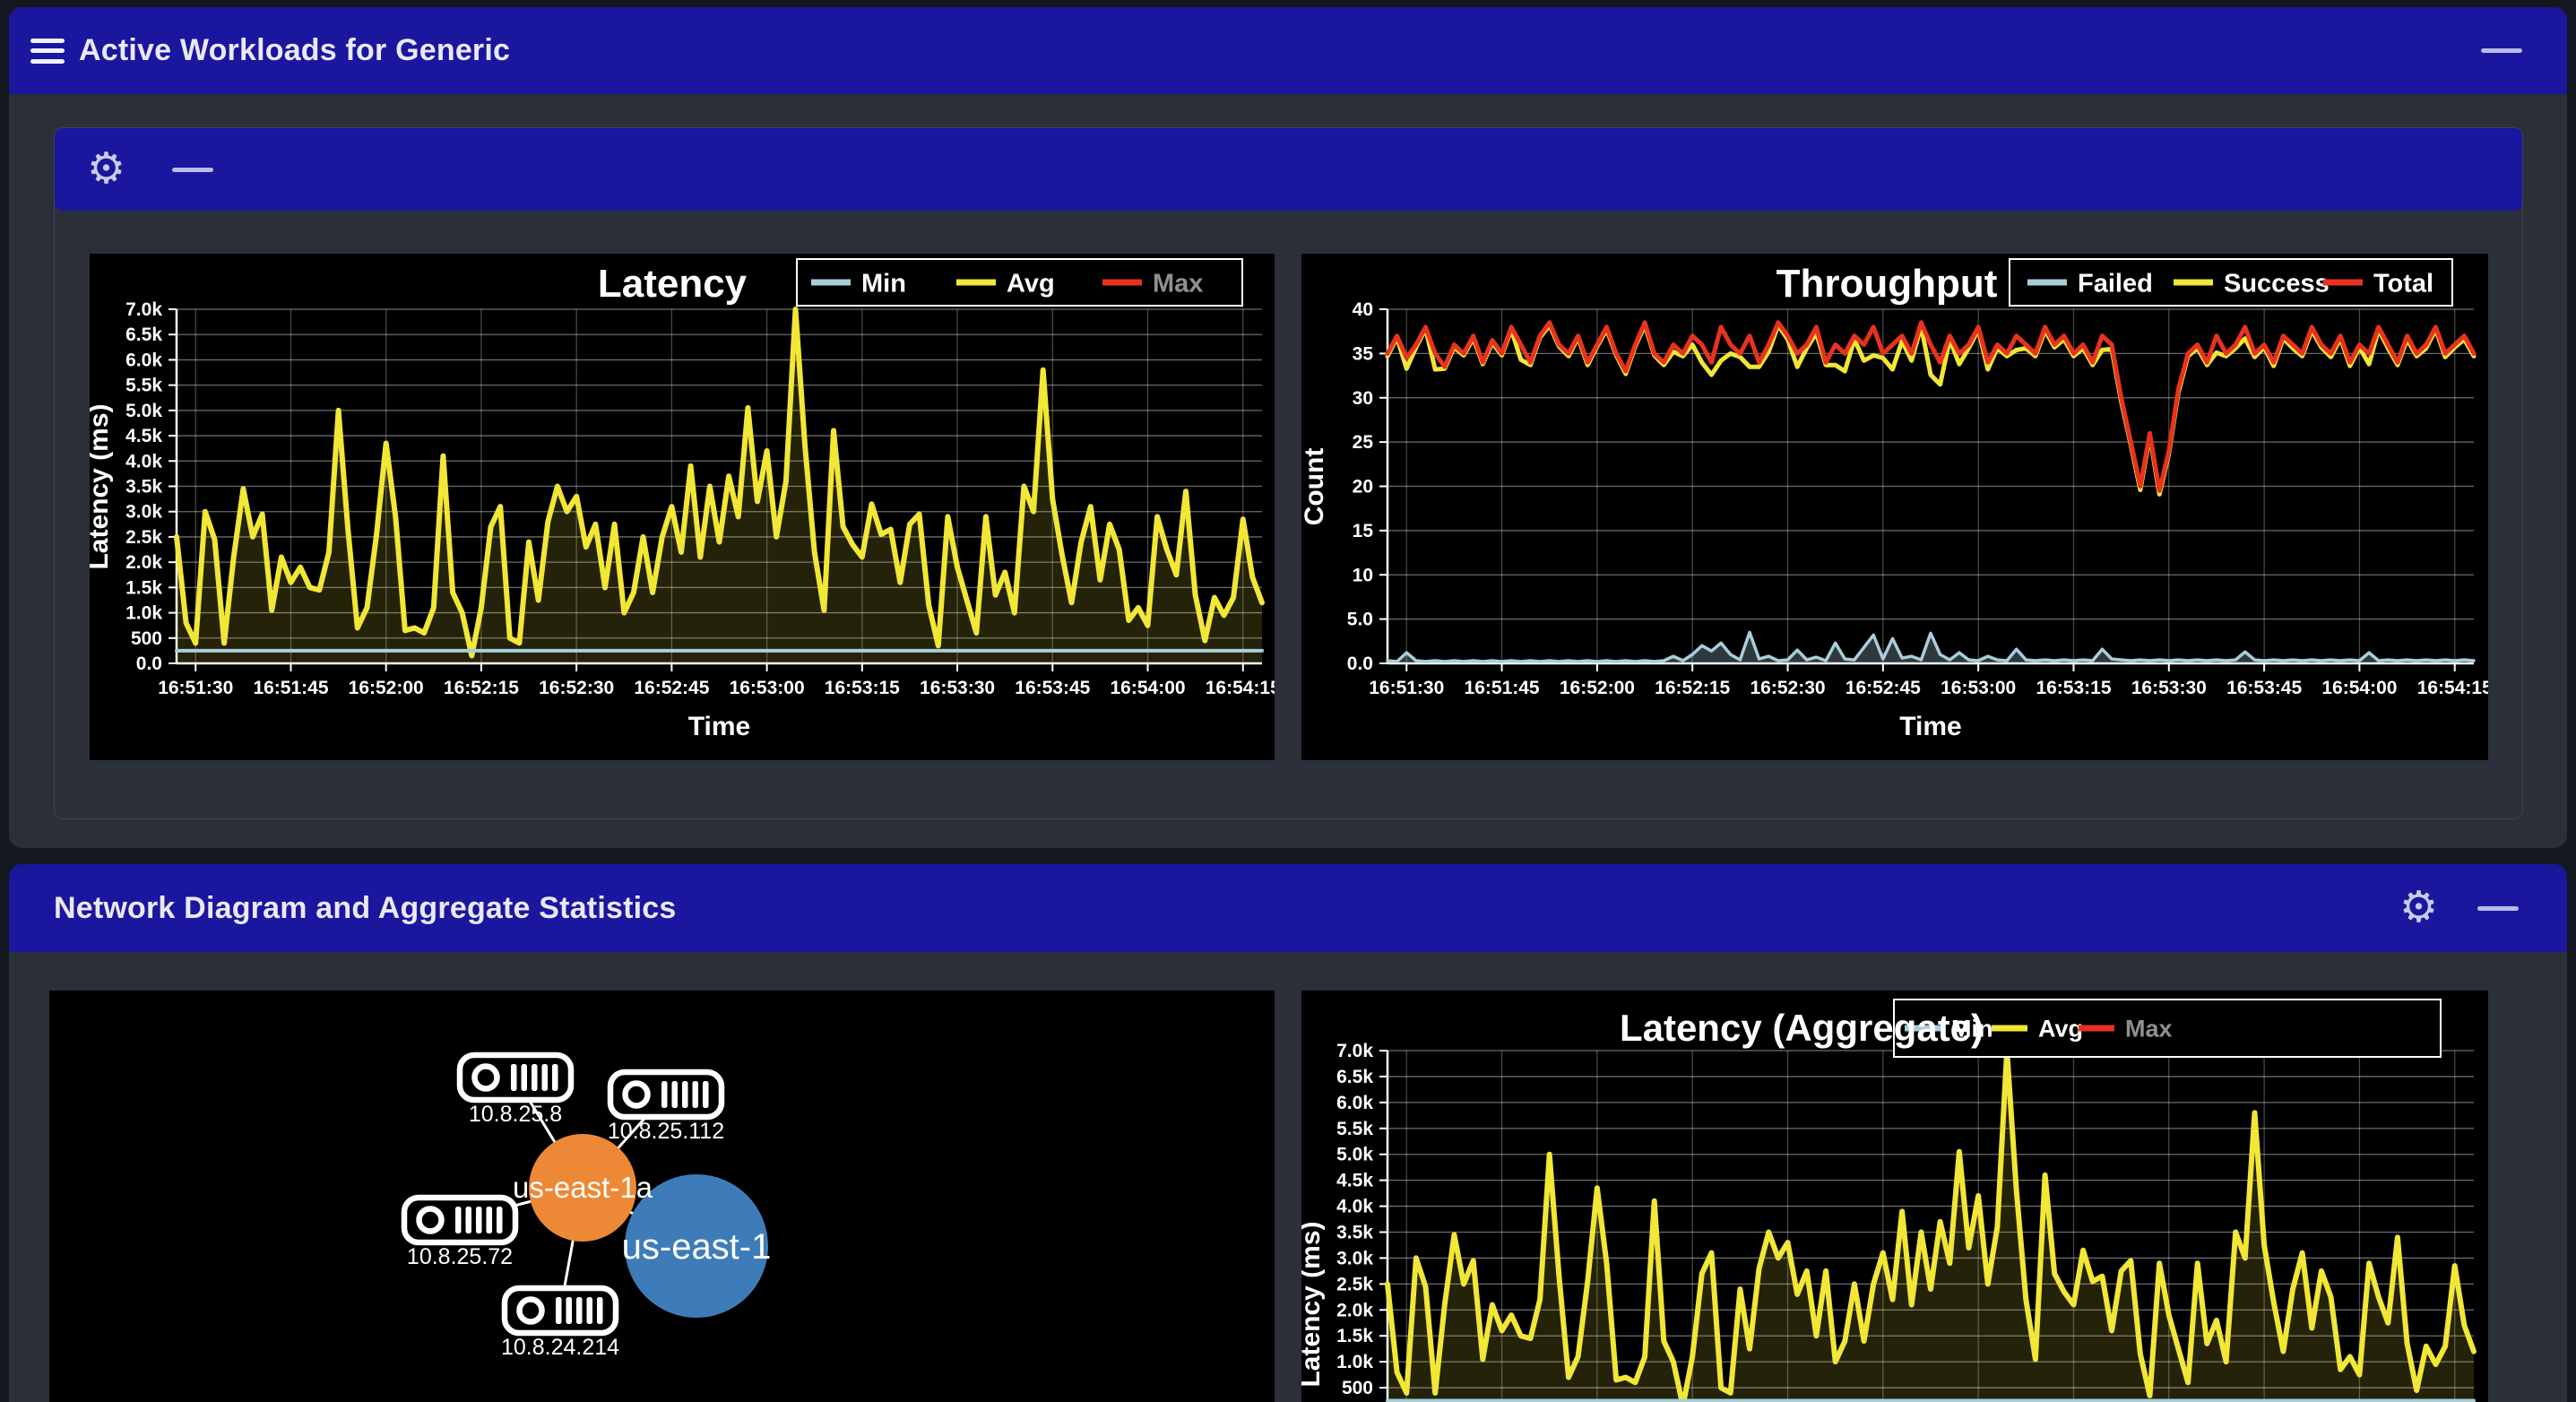 The width and height of the screenshot is (2576, 1402). I want to click on workloads-window-header: Active Workloads for Generic, so click(1288, 51).